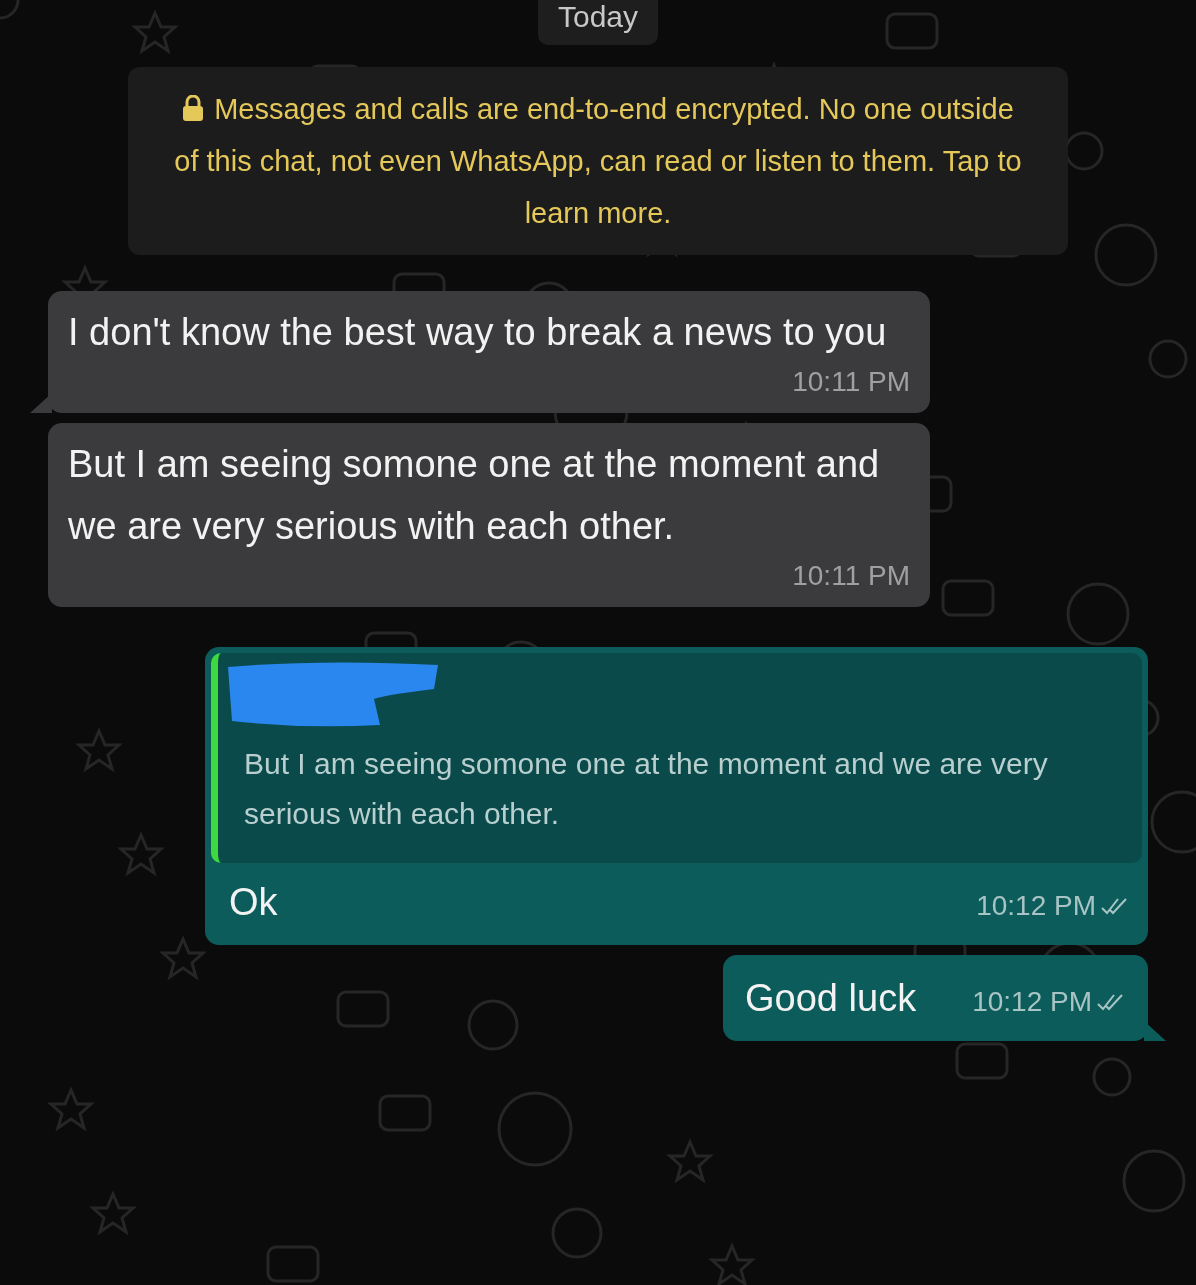  Describe the element at coordinates (478, 332) in the screenshot. I see `message-text: I don't know the best way to break a news to you` at that location.